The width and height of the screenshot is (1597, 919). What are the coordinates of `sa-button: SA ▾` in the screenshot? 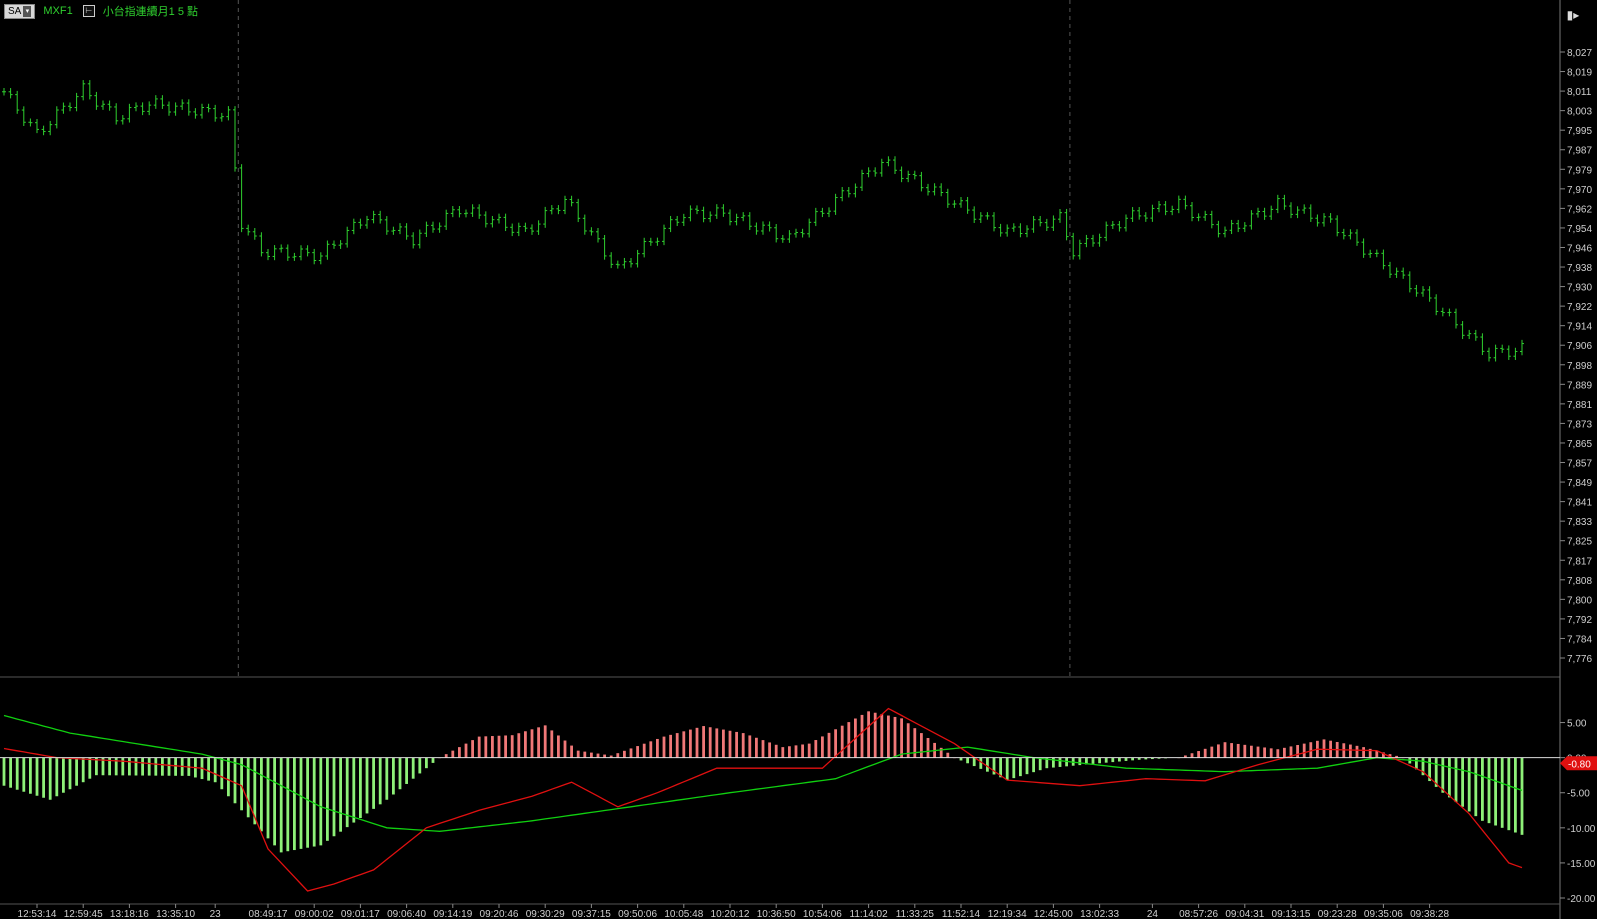 It's located at (20, 11).